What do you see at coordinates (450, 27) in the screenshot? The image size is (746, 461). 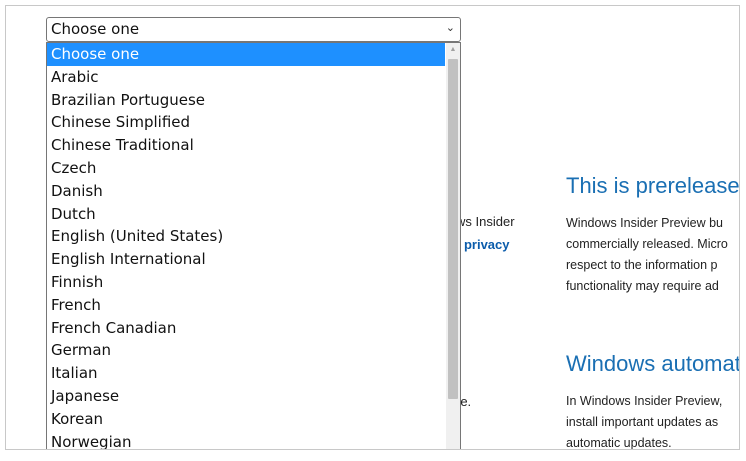 I see `chevron-down-icon: ⌄` at bounding box center [450, 27].